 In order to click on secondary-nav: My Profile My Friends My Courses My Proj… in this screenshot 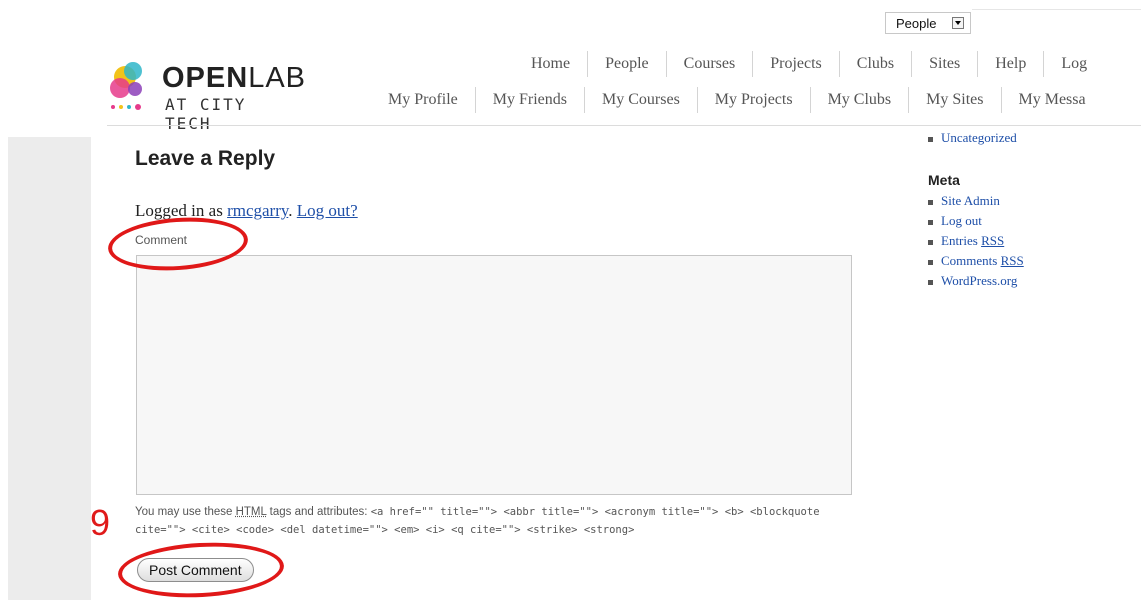, I will do `click(737, 100)`.